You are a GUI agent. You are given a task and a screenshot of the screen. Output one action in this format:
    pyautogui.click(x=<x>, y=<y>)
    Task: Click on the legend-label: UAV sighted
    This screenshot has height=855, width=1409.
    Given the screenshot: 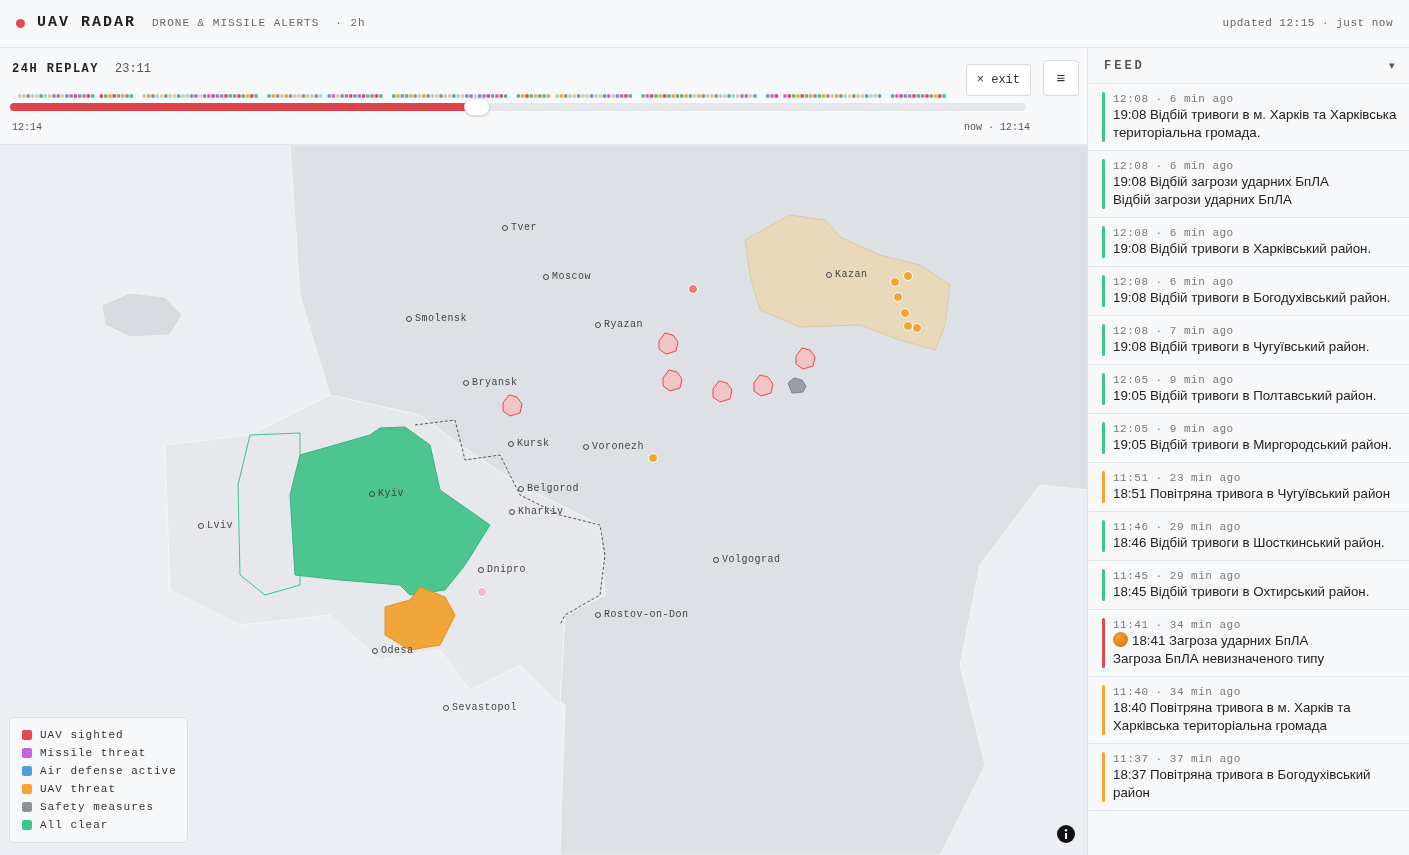 What is the action you would take?
    pyautogui.click(x=82, y=735)
    